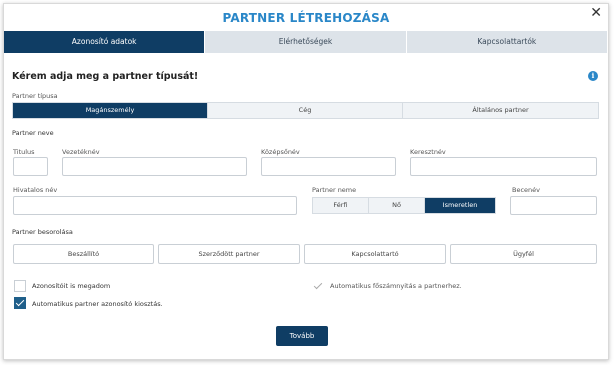  I want to click on form-heading: Kérem adja meg a partner típusát!, so click(105, 76).